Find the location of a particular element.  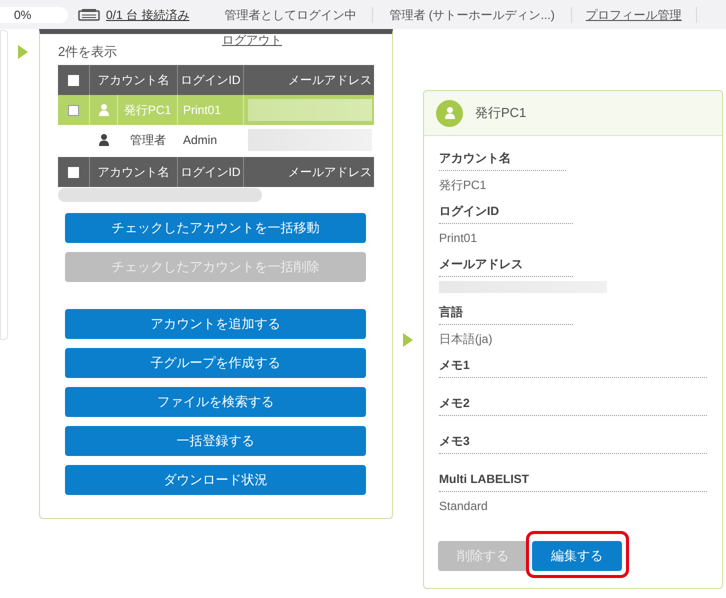

table-cell-text: 管理者 is located at coordinates (148, 140).